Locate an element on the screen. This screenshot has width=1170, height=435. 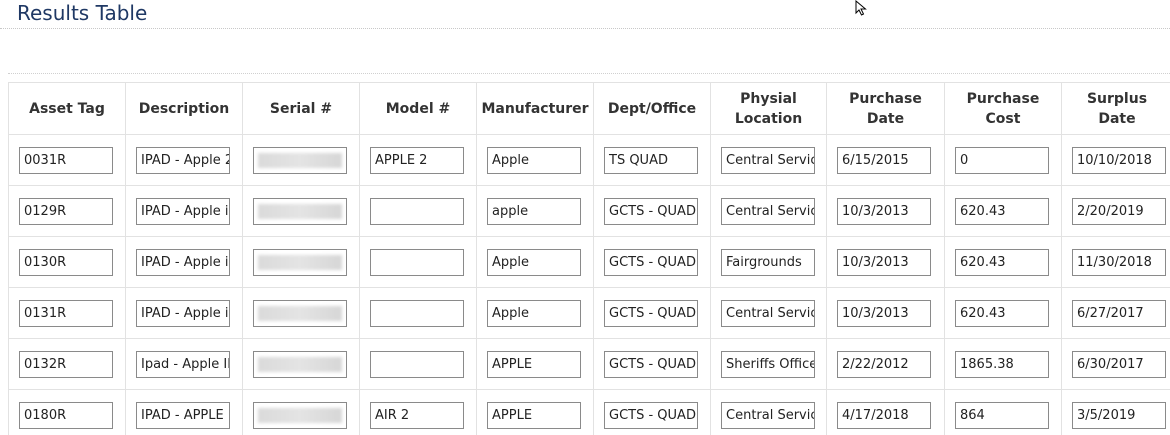
asset-tag-field: 0031R is located at coordinates (66, 160).